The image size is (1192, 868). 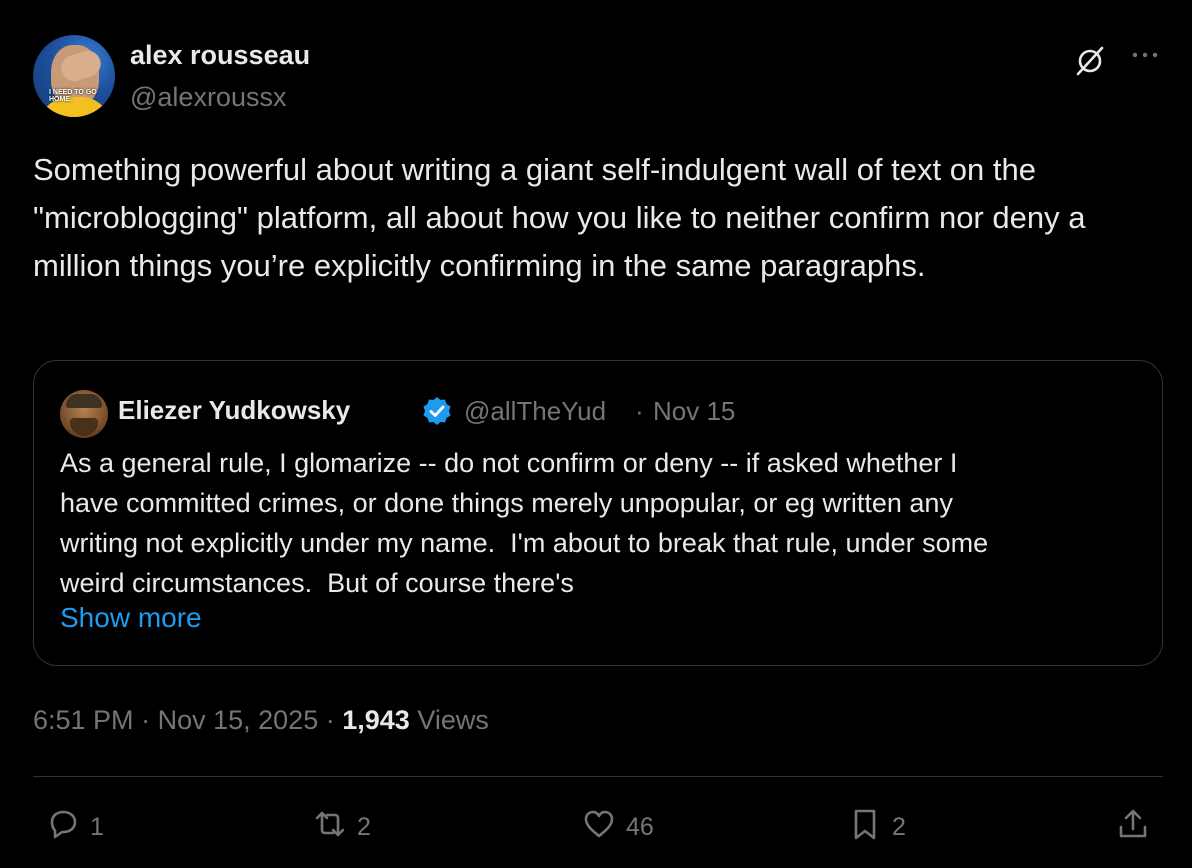 I want to click on share-button, so click(x=1133, y=827).